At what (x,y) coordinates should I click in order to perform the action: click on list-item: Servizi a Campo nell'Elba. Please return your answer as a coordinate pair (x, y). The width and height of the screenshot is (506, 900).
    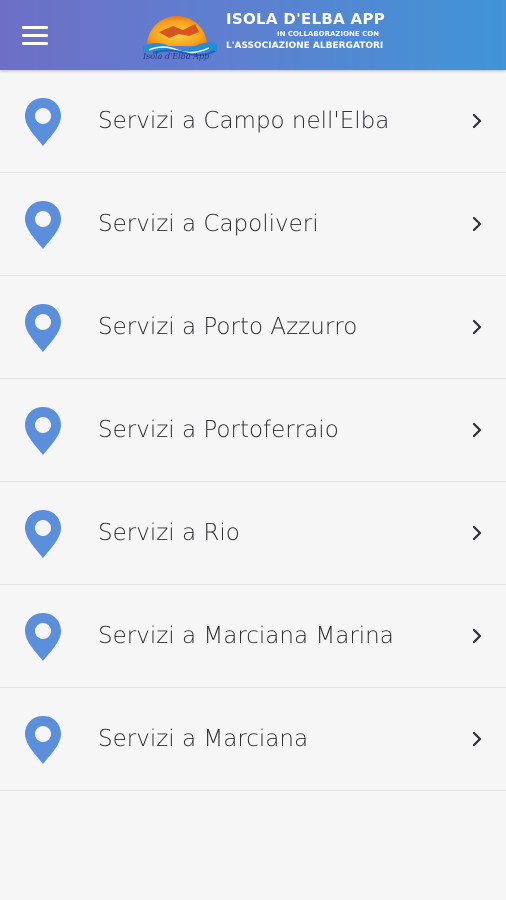
    Looking at the image, I should click on (253, 121).